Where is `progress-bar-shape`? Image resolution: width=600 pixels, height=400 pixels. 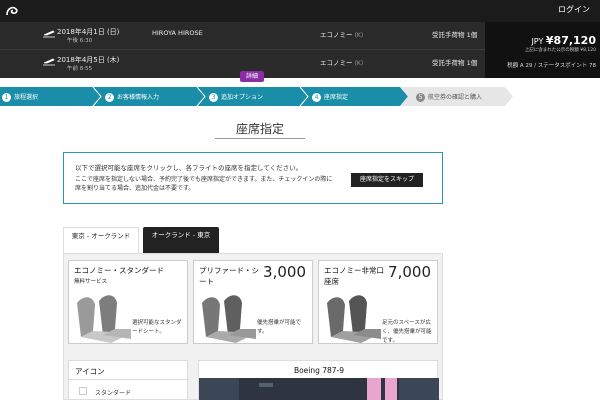 progress-bar-shape is located at coordinates (256, 96).